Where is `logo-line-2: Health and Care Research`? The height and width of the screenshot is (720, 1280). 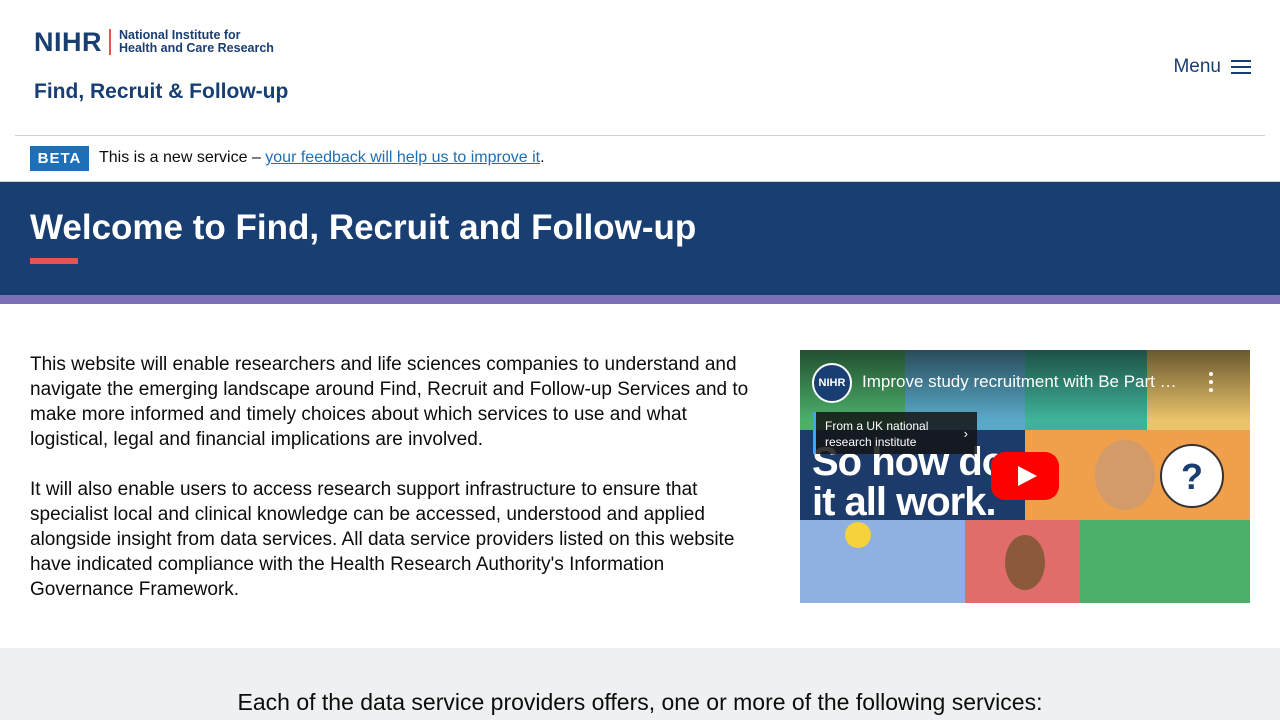 logo-line-2: Health and Care Research is located at coordinates (196, 48).